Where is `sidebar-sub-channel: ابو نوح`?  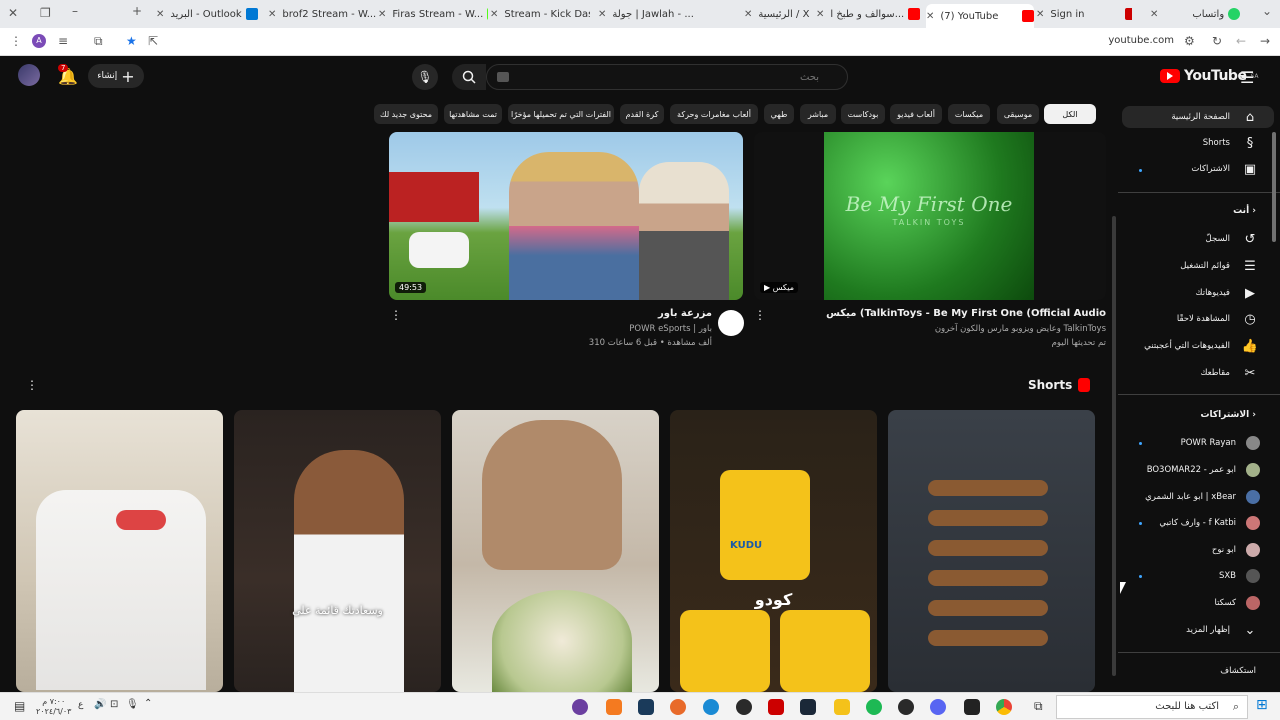
sidebar-sub-channel: ابو نوح is located at coordinates (1185, 550).